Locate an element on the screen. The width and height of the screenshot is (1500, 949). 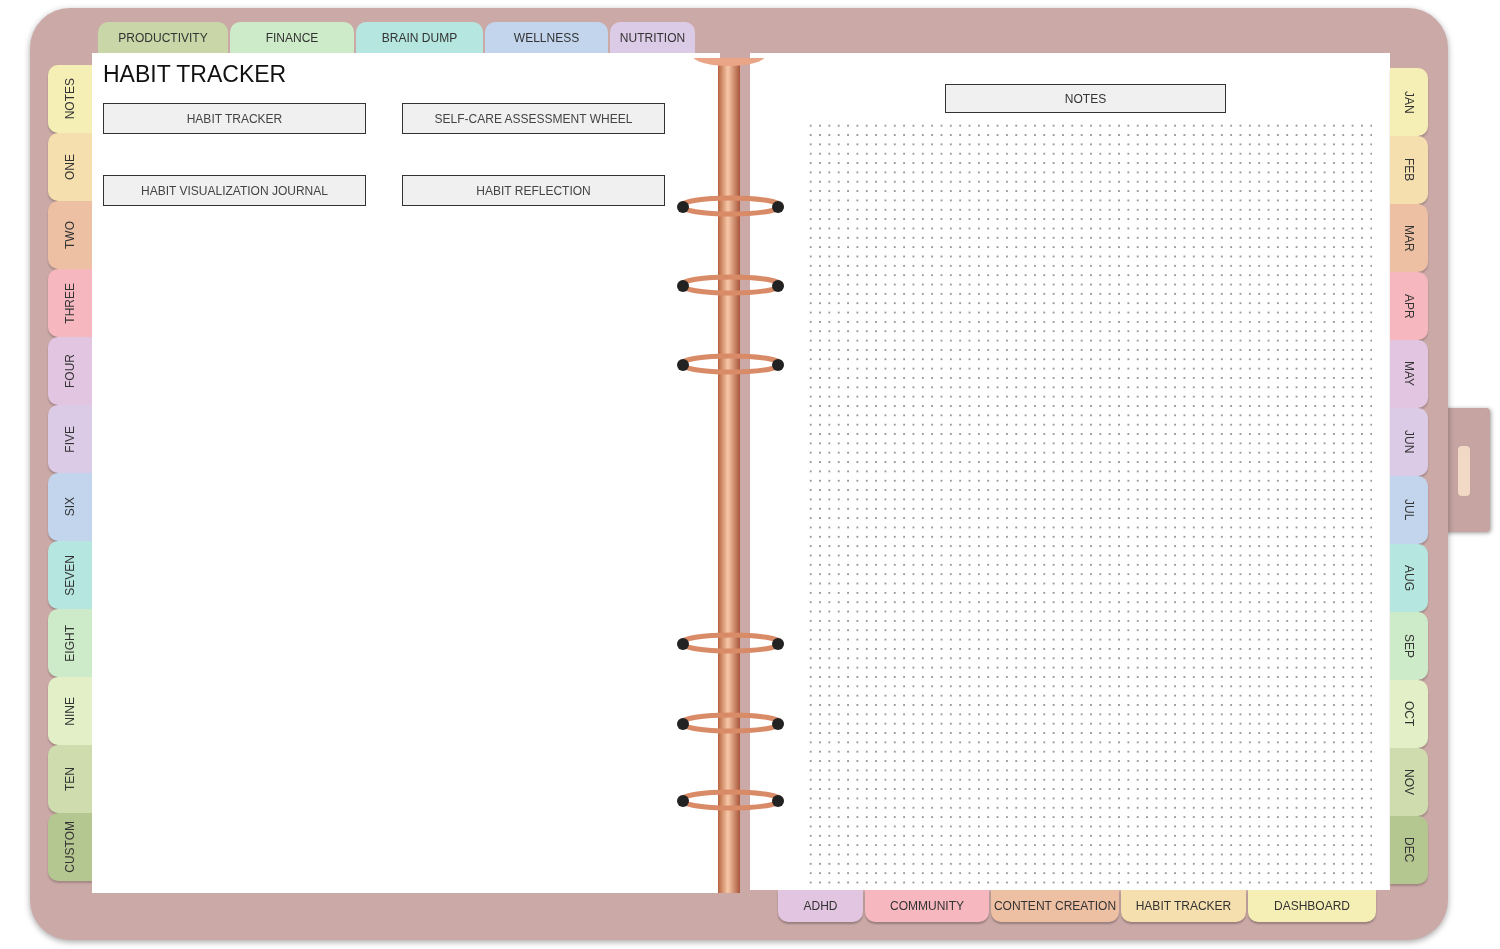
section-tab: NINE is located at coordinates (70, 711).